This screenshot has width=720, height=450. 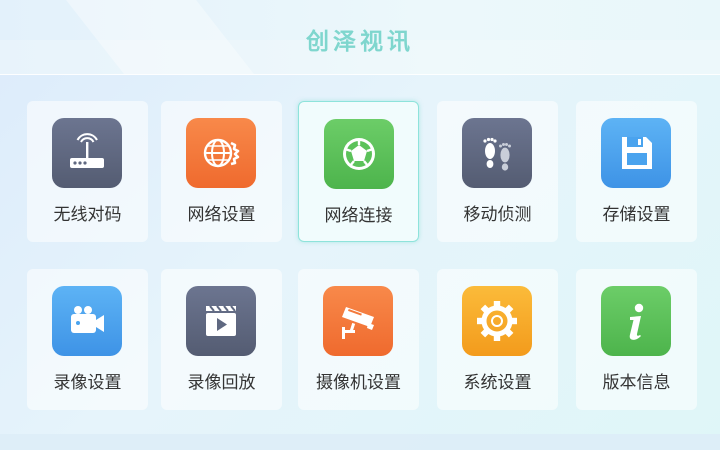 I want to click on info-icon, so click(x=636, y=321).